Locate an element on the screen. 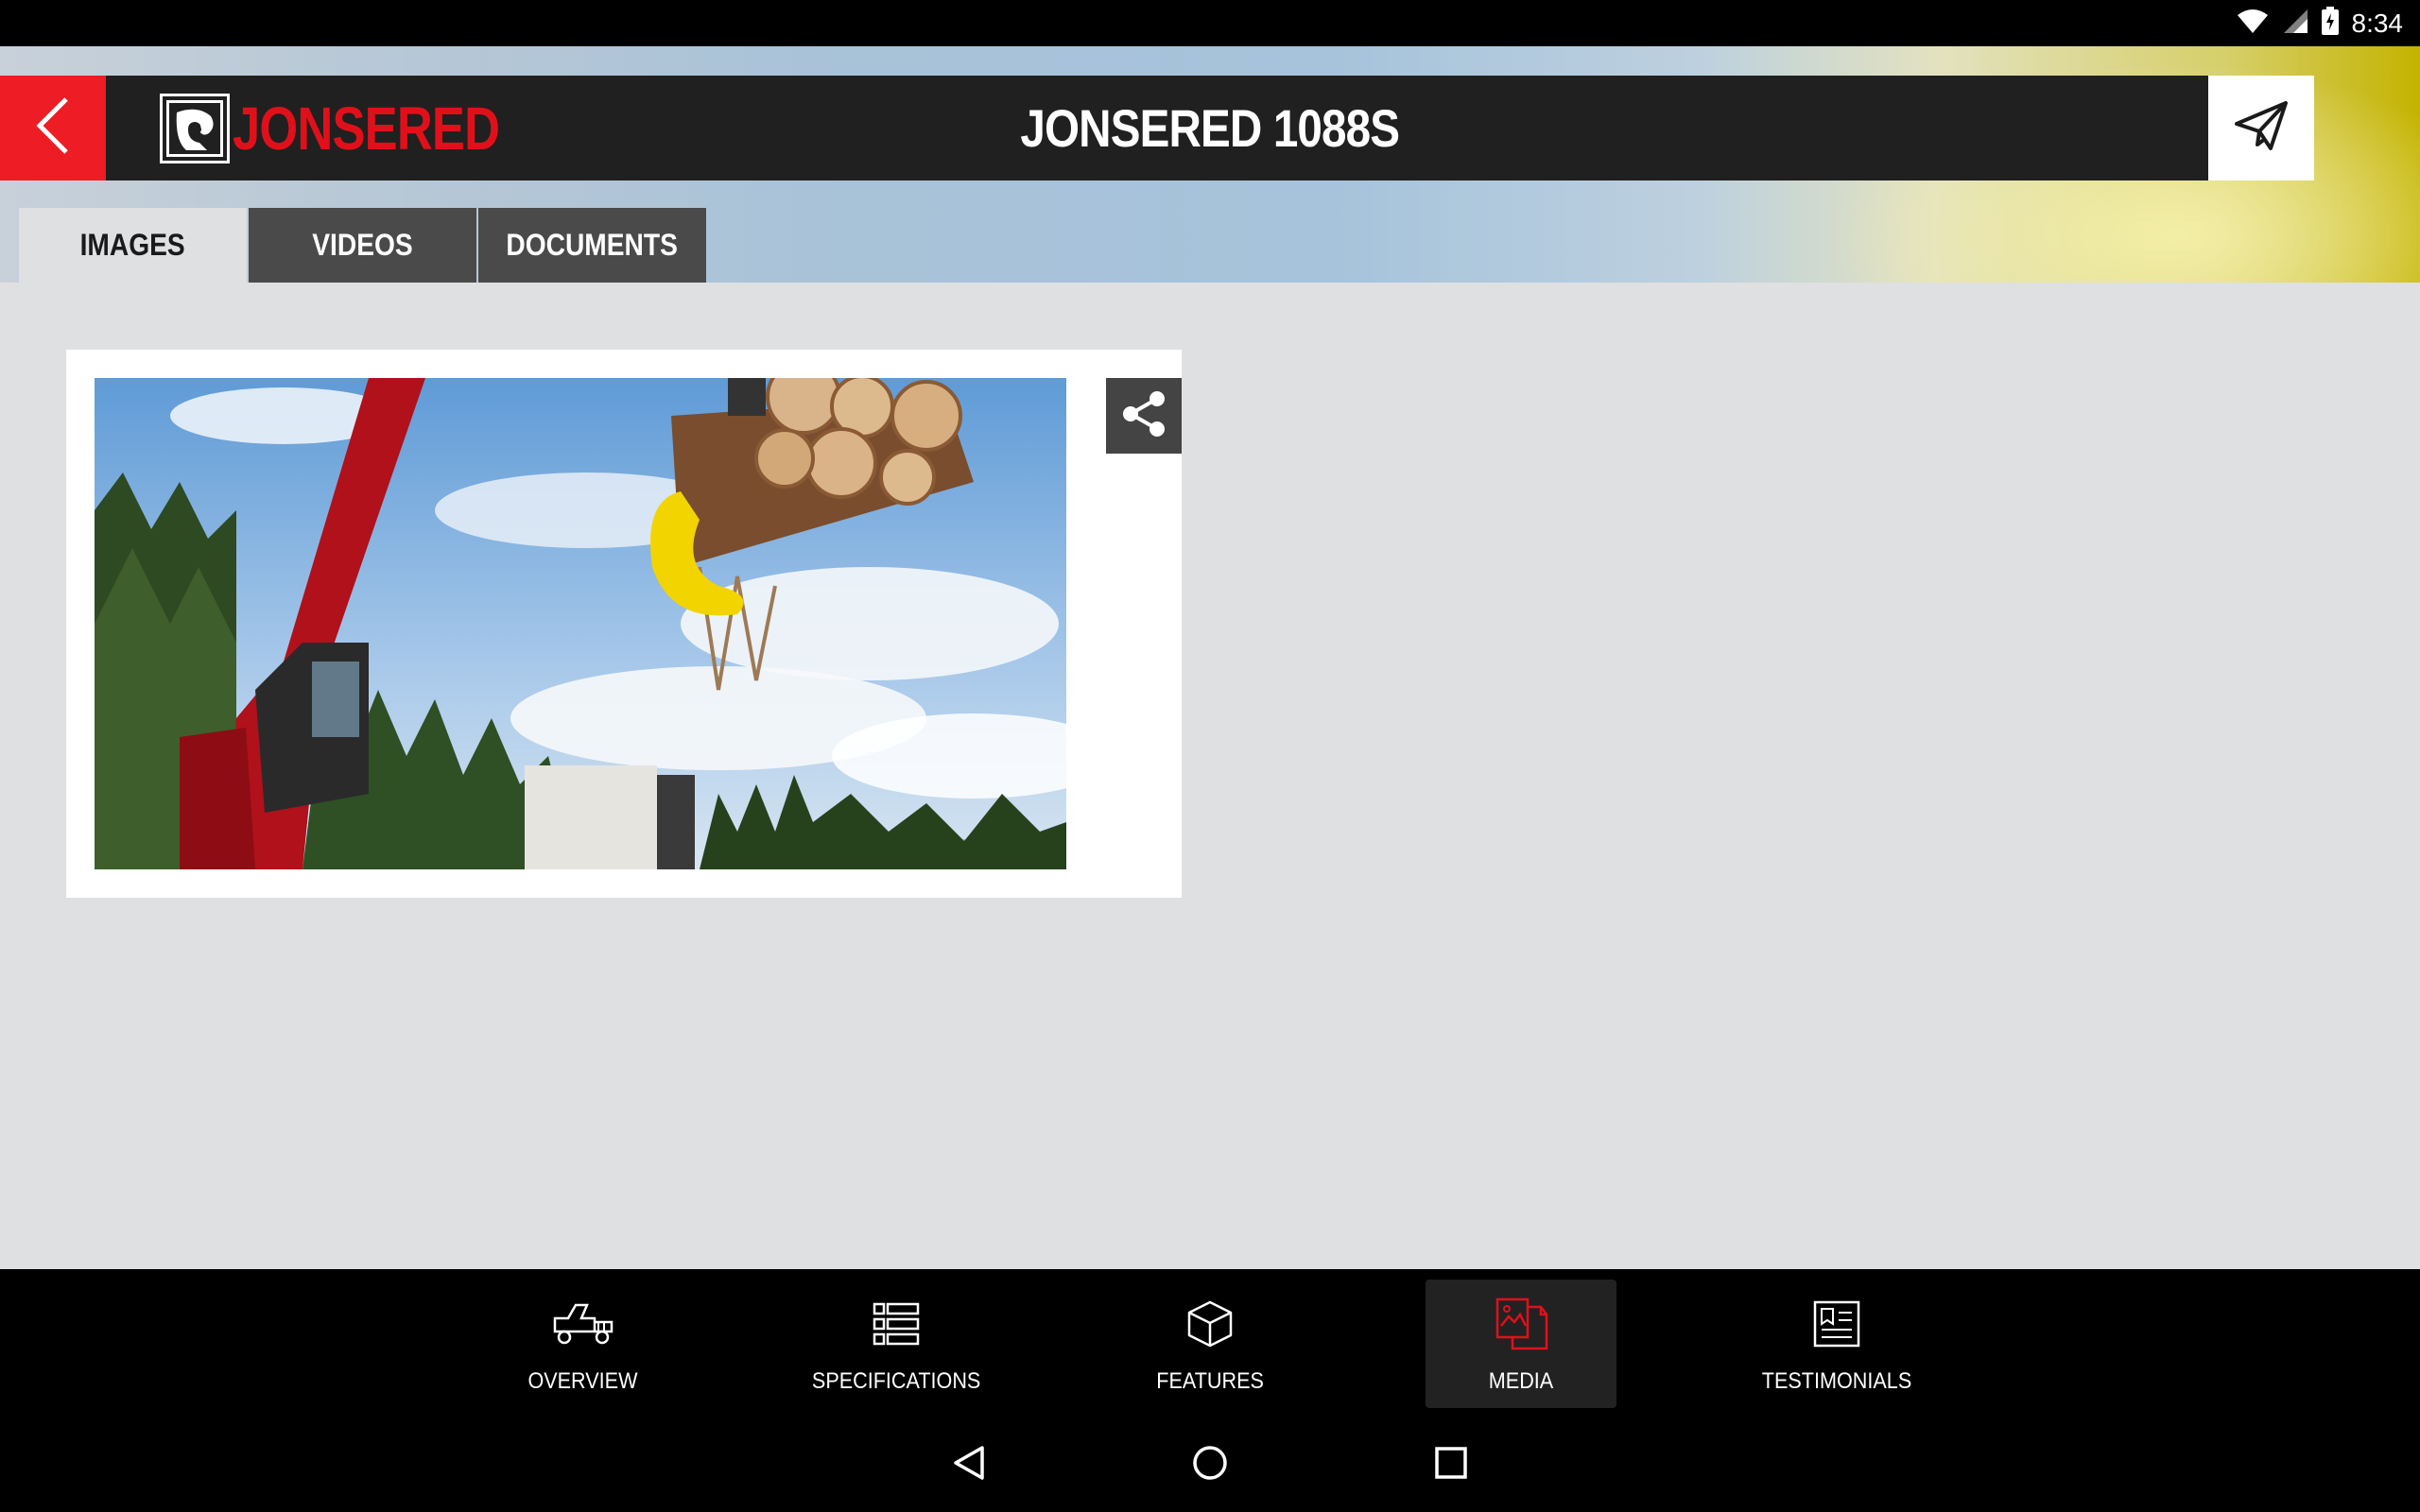  media-icon is located at coordinates (1521, 1324).